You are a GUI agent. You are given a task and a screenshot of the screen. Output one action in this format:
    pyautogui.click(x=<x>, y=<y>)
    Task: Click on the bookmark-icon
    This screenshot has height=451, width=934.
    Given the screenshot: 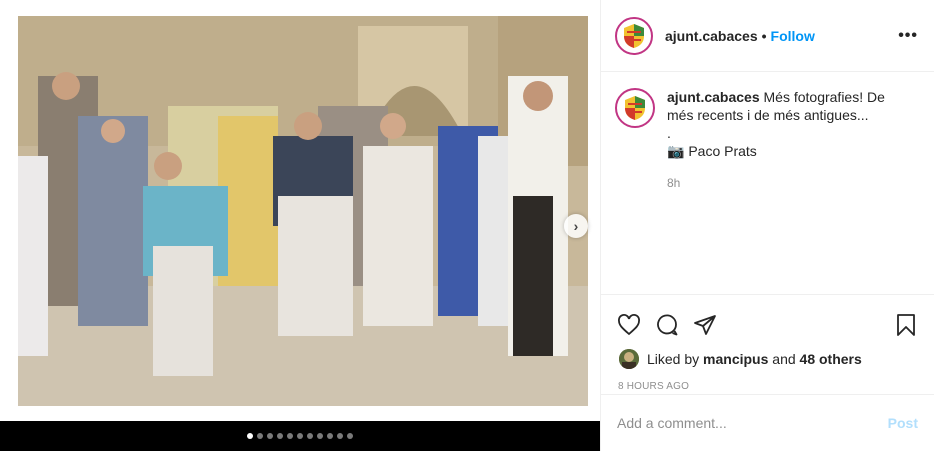 What is the action you would take?
    pyautogui.click(x=906, y=325)
    